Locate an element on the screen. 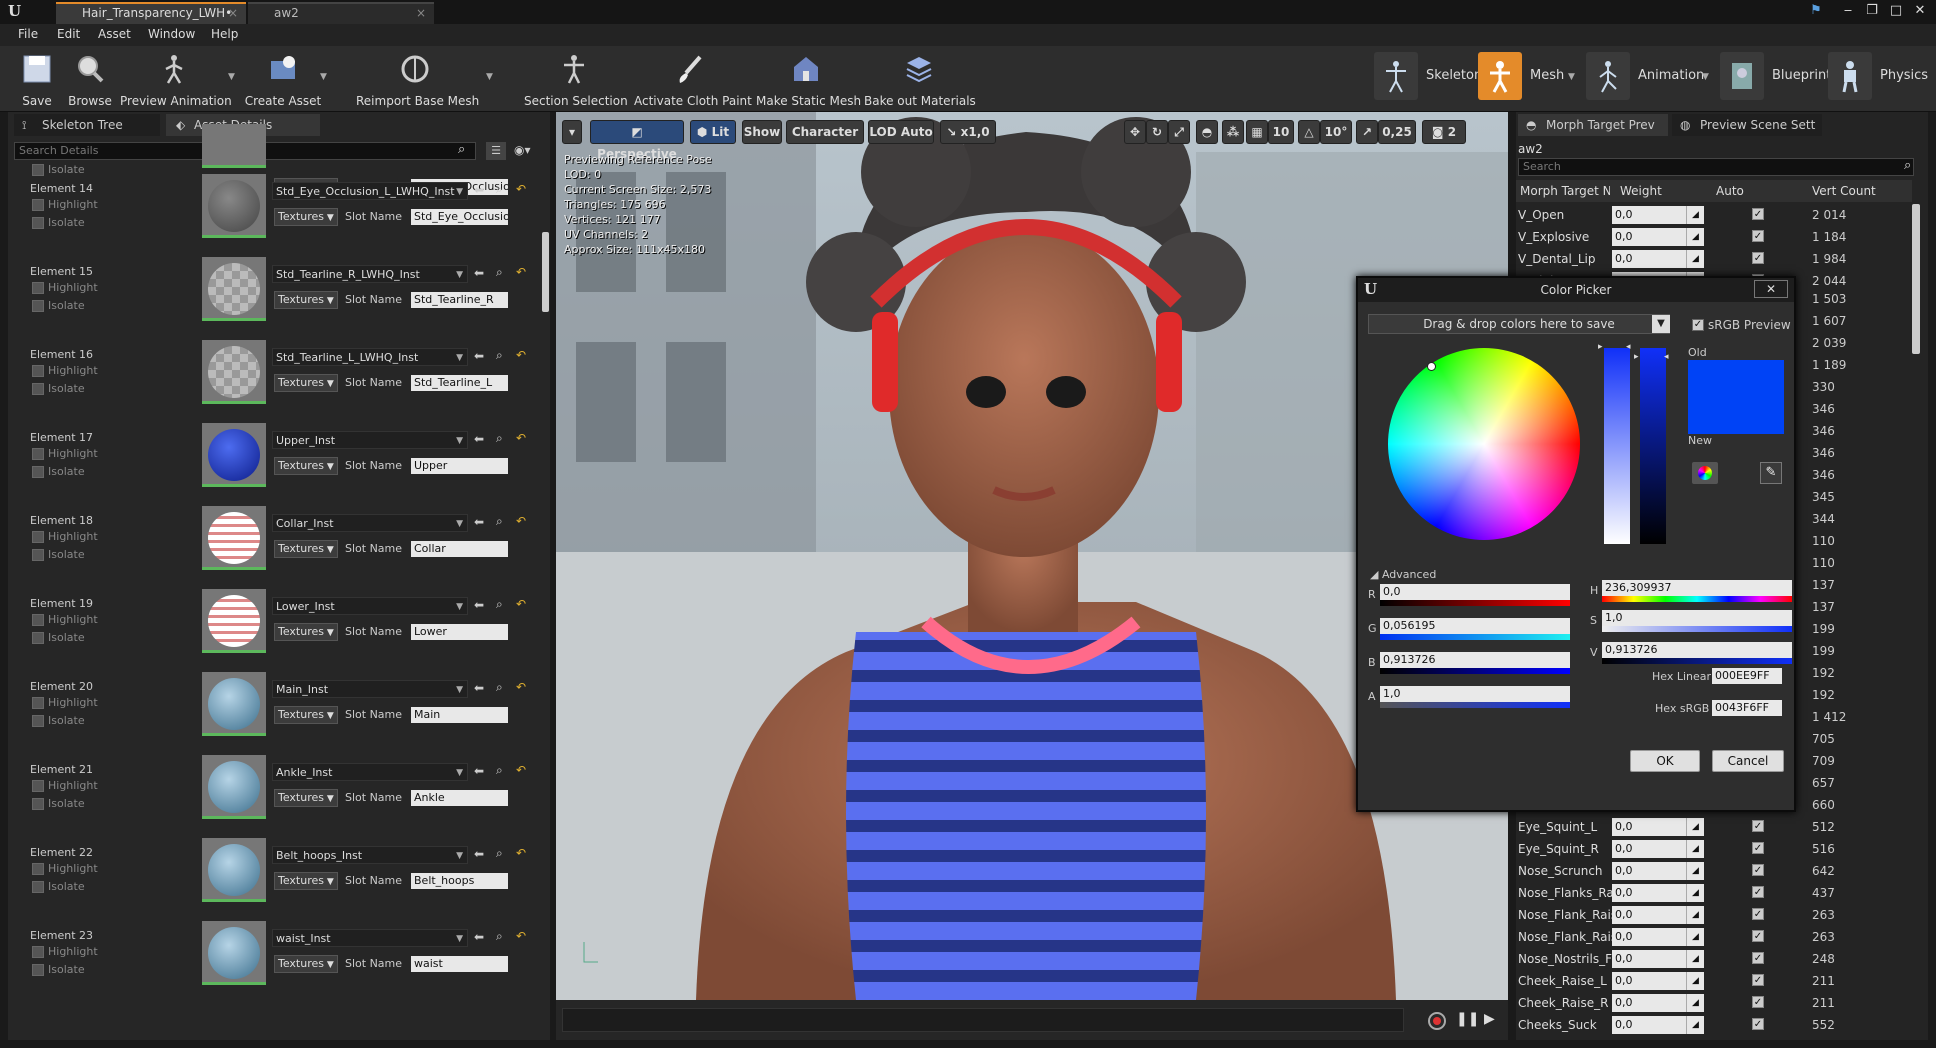 This screenshot has height=1048, width=1936. color-wheel-toggle-button is located at coordinates (1705, 473).